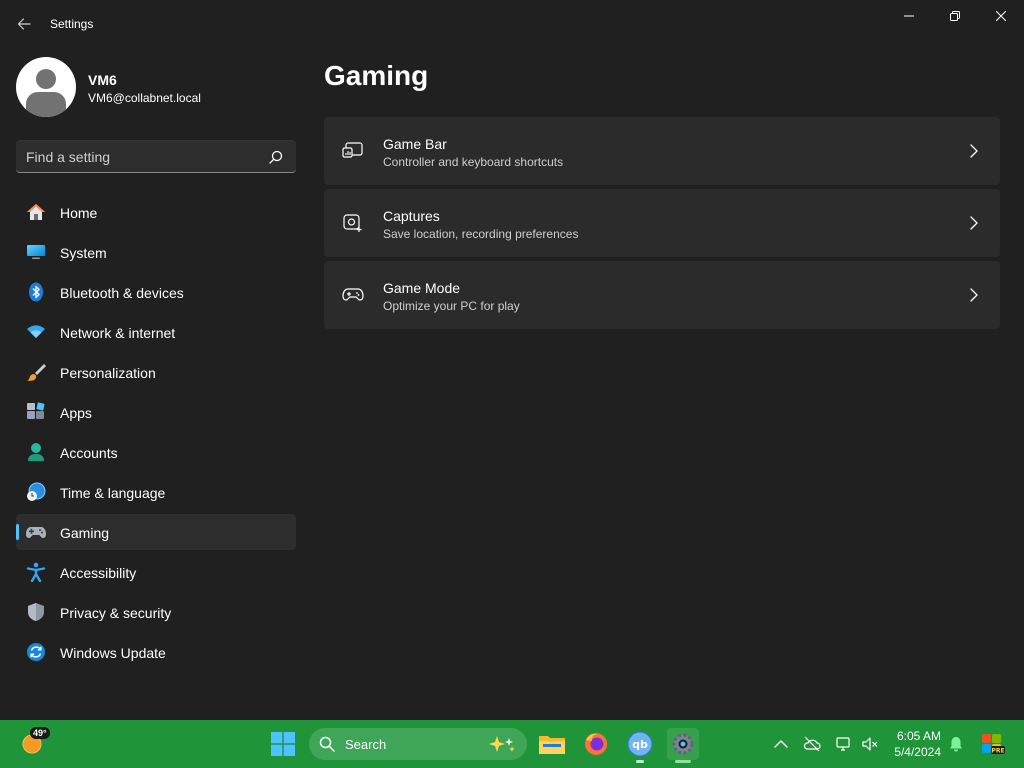  I want to click on sidebar-item-label: Accounts, so click(89, 453).